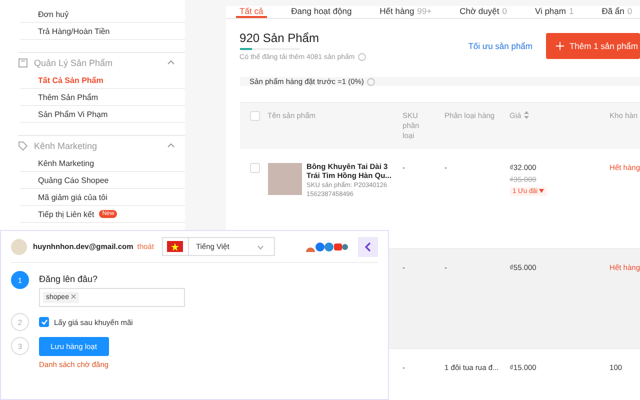 Image resolution: width=640 pixels, height=400 pixels. Describe the element at coordinates (617, 12) in the screenshot. I see `tab: Đã ẩn 0` at that location.